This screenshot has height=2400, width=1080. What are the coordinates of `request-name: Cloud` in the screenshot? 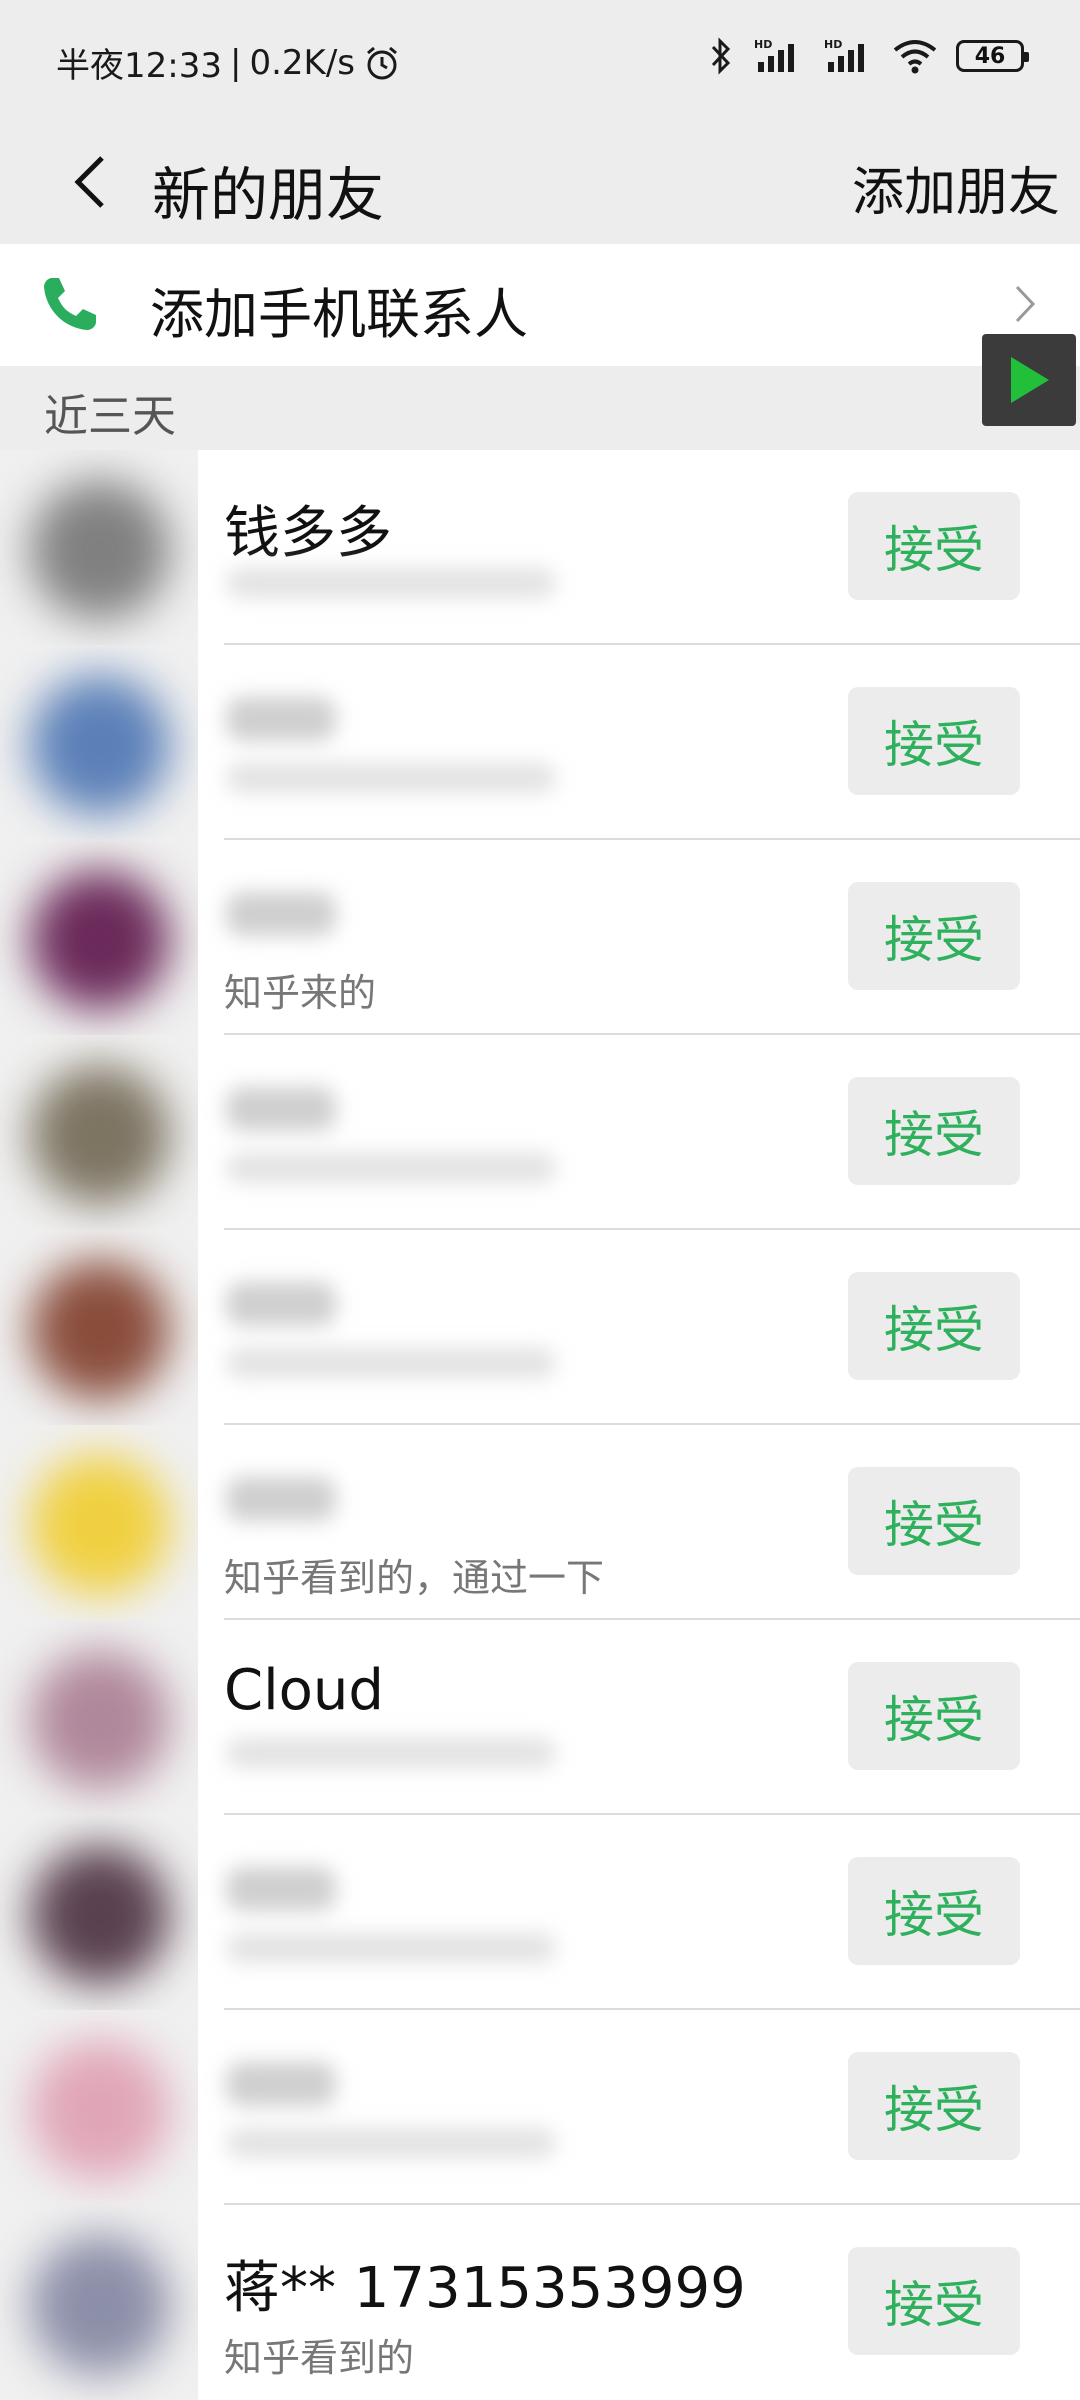 It's located at (304, 1690).